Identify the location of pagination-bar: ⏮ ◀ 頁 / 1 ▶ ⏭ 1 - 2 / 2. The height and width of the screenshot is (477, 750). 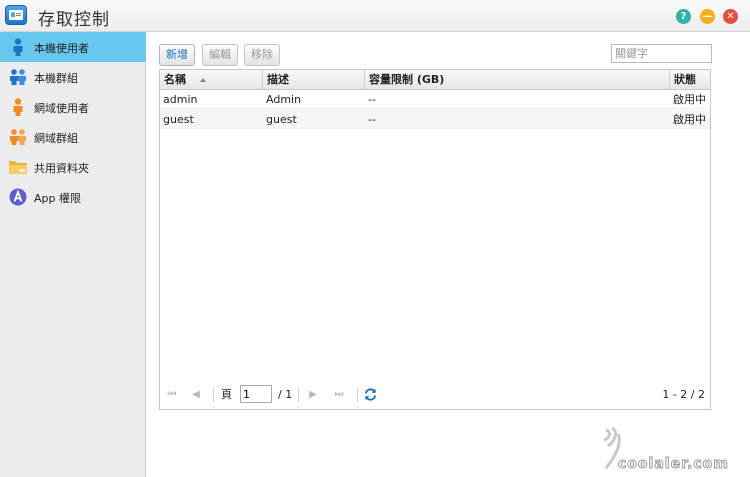
(435, 395).